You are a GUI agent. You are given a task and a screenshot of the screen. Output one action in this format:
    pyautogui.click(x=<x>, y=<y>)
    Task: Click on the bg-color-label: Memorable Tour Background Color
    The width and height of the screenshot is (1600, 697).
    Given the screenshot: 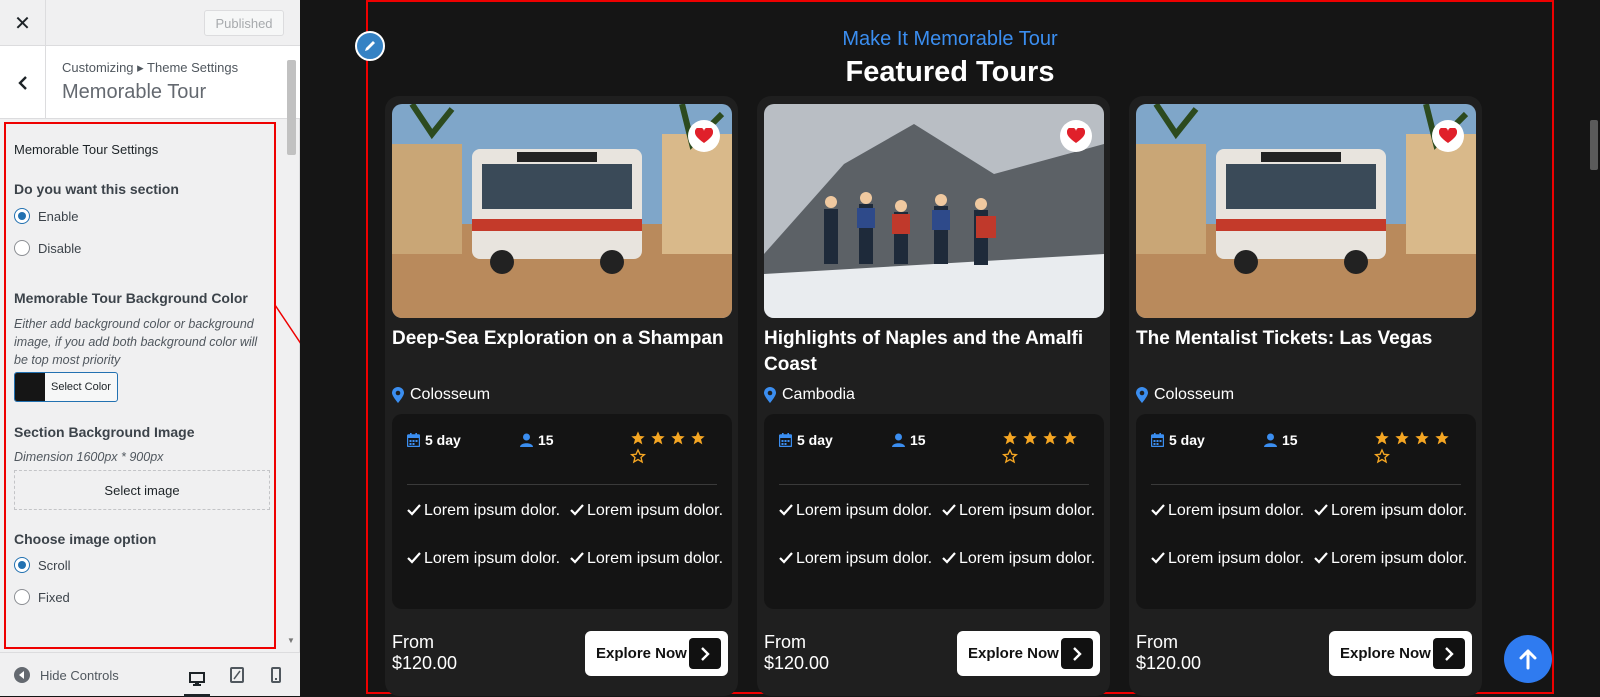 What is the action you would take?
    pyautogui.click(x=131, y=298)
    